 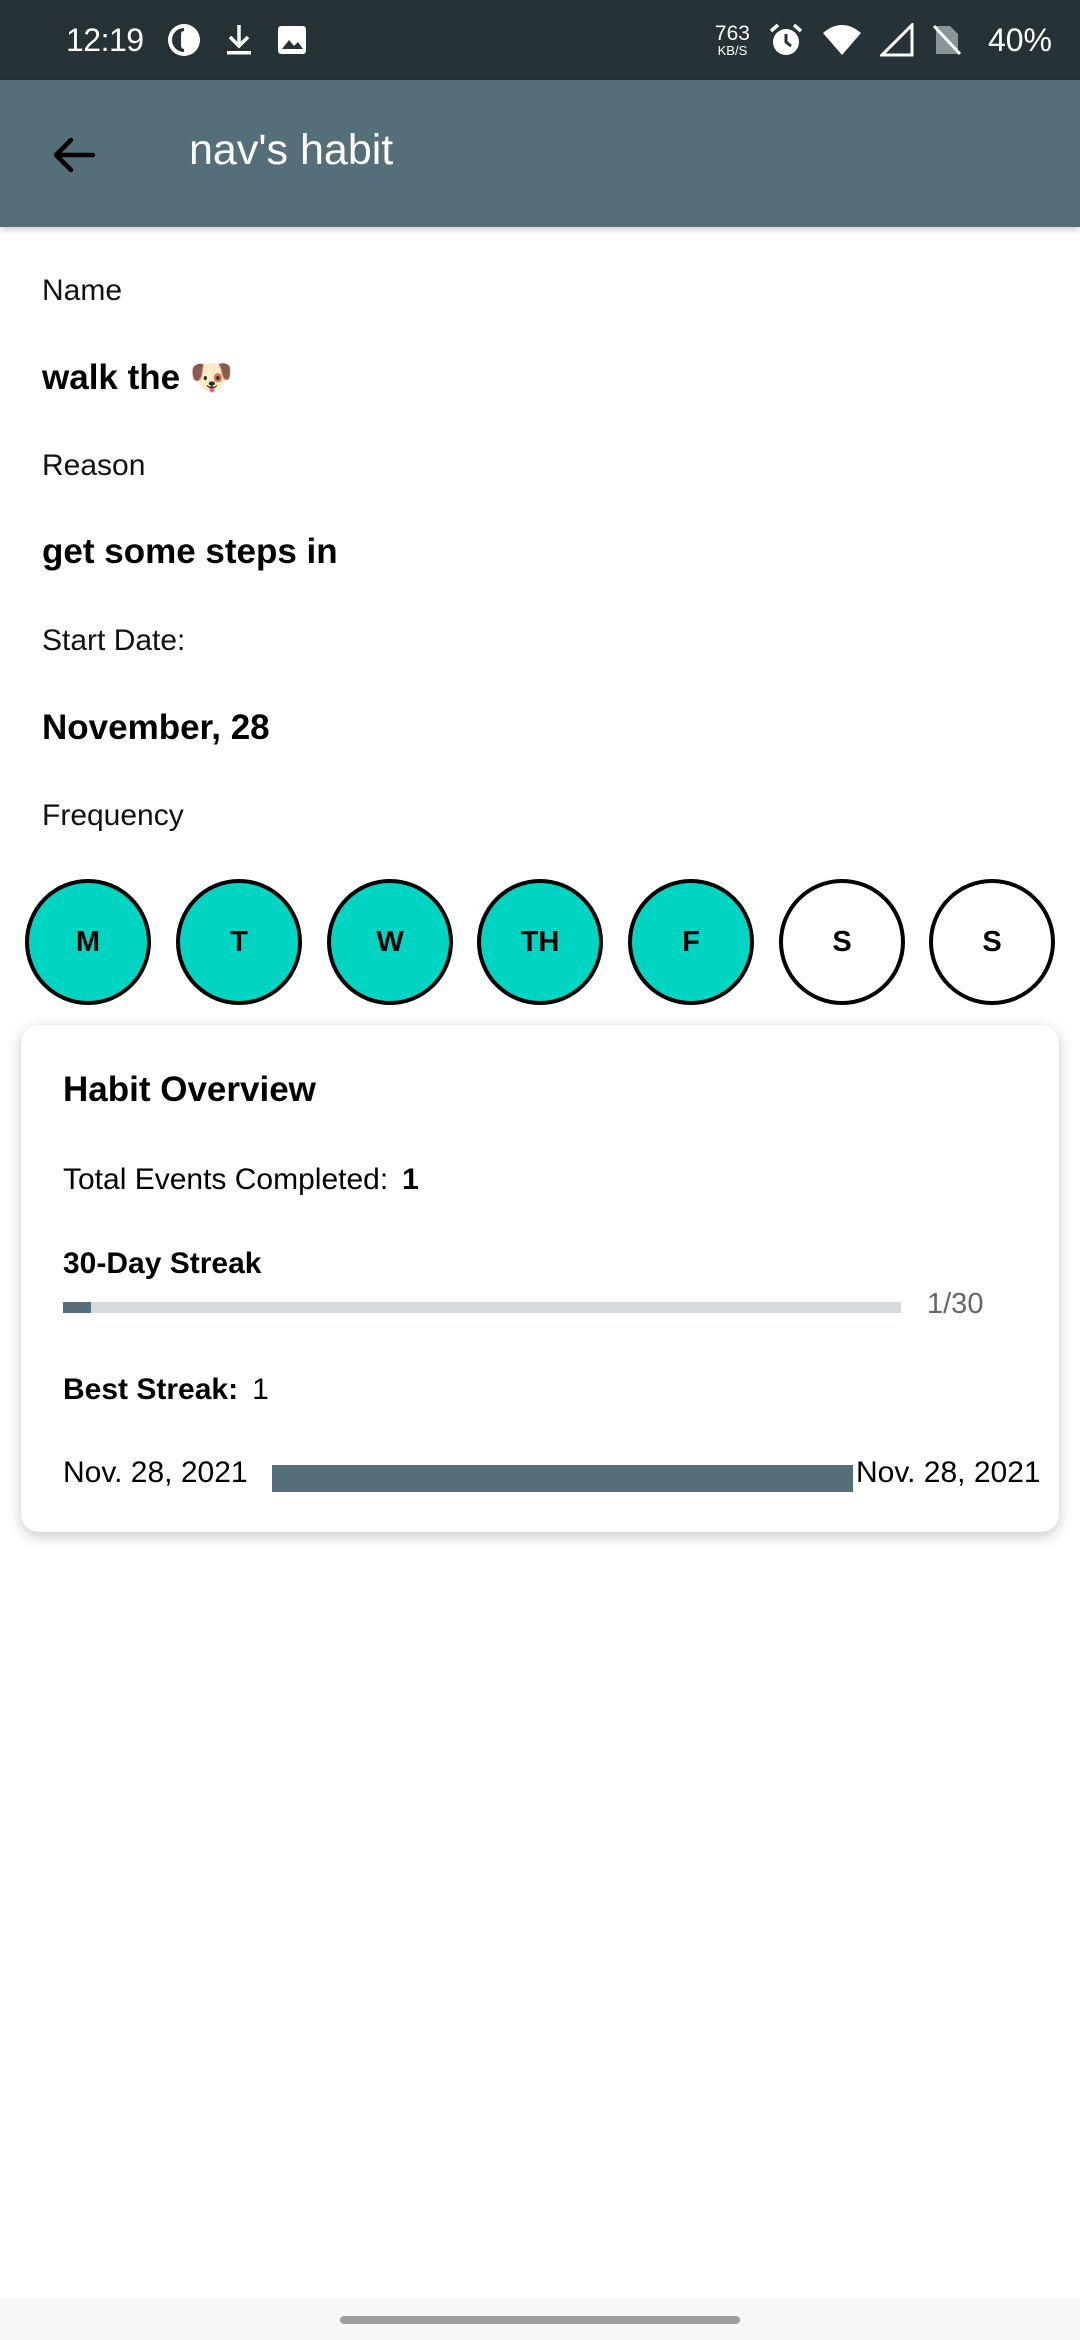 I want to click on page-title: nav's habit, so click(x=291, y=150).